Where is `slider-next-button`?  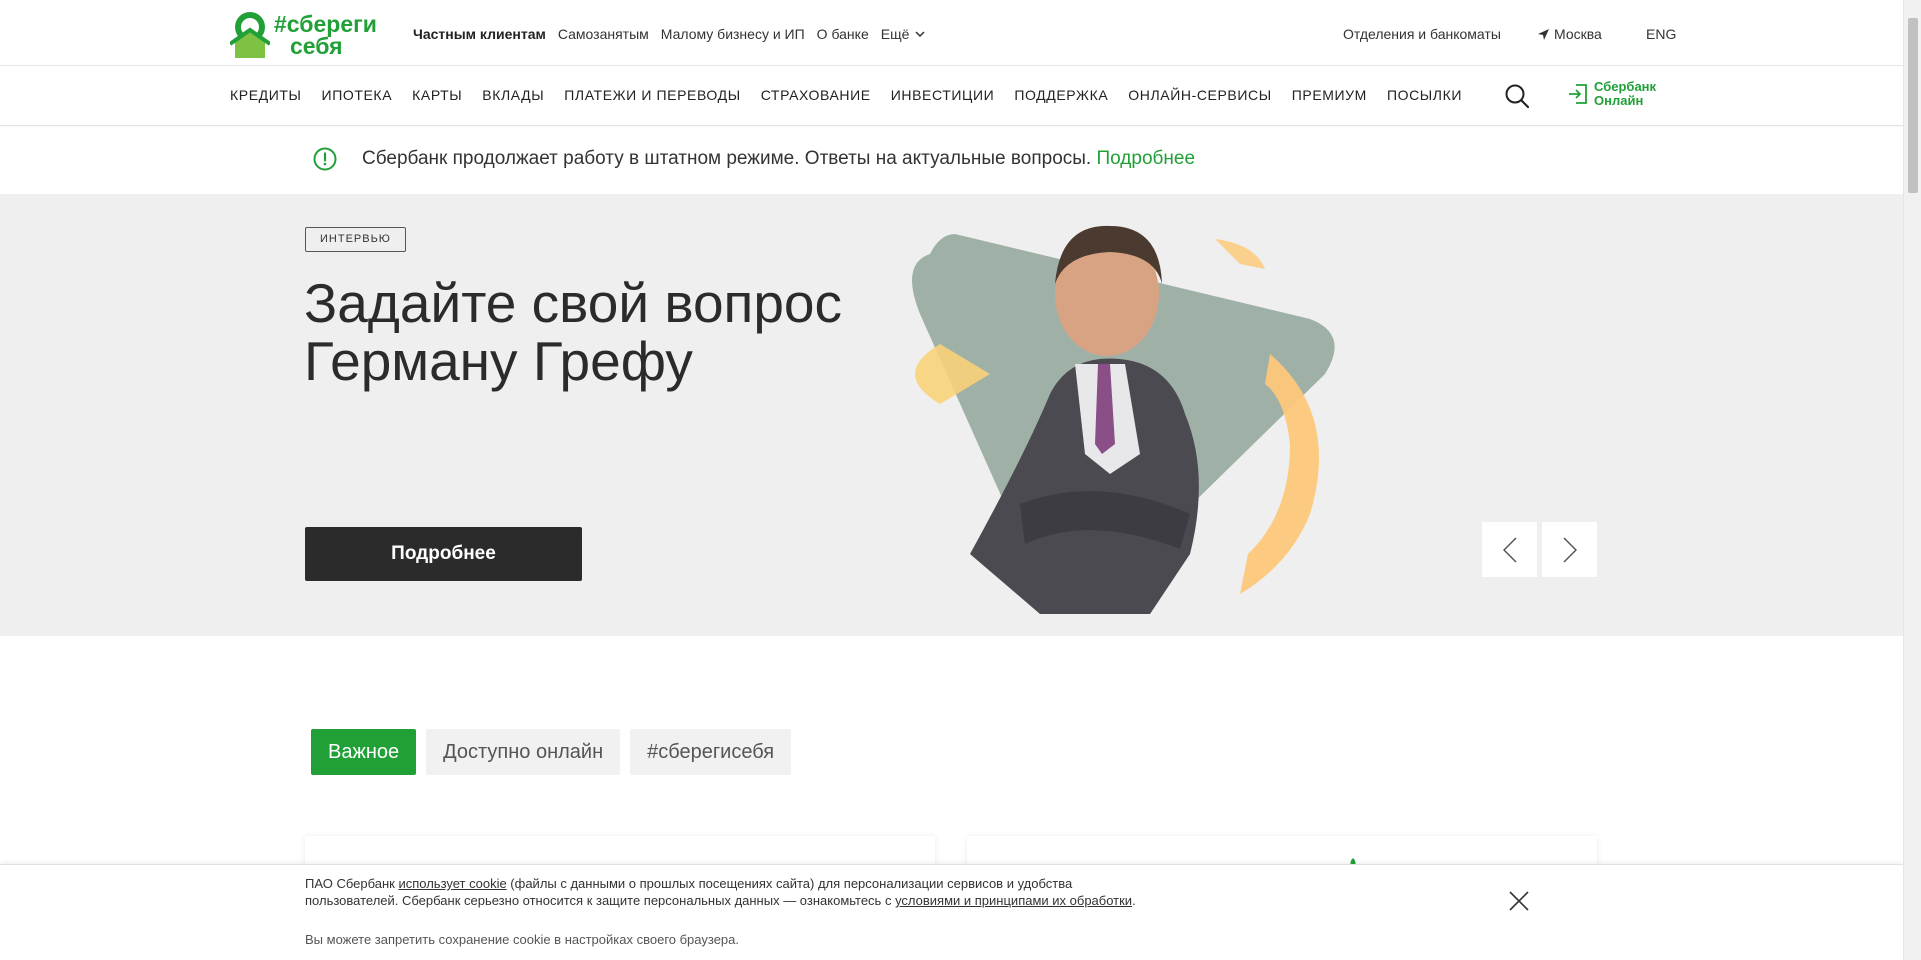 slider-next-button is located at coordinates (1569, 549).